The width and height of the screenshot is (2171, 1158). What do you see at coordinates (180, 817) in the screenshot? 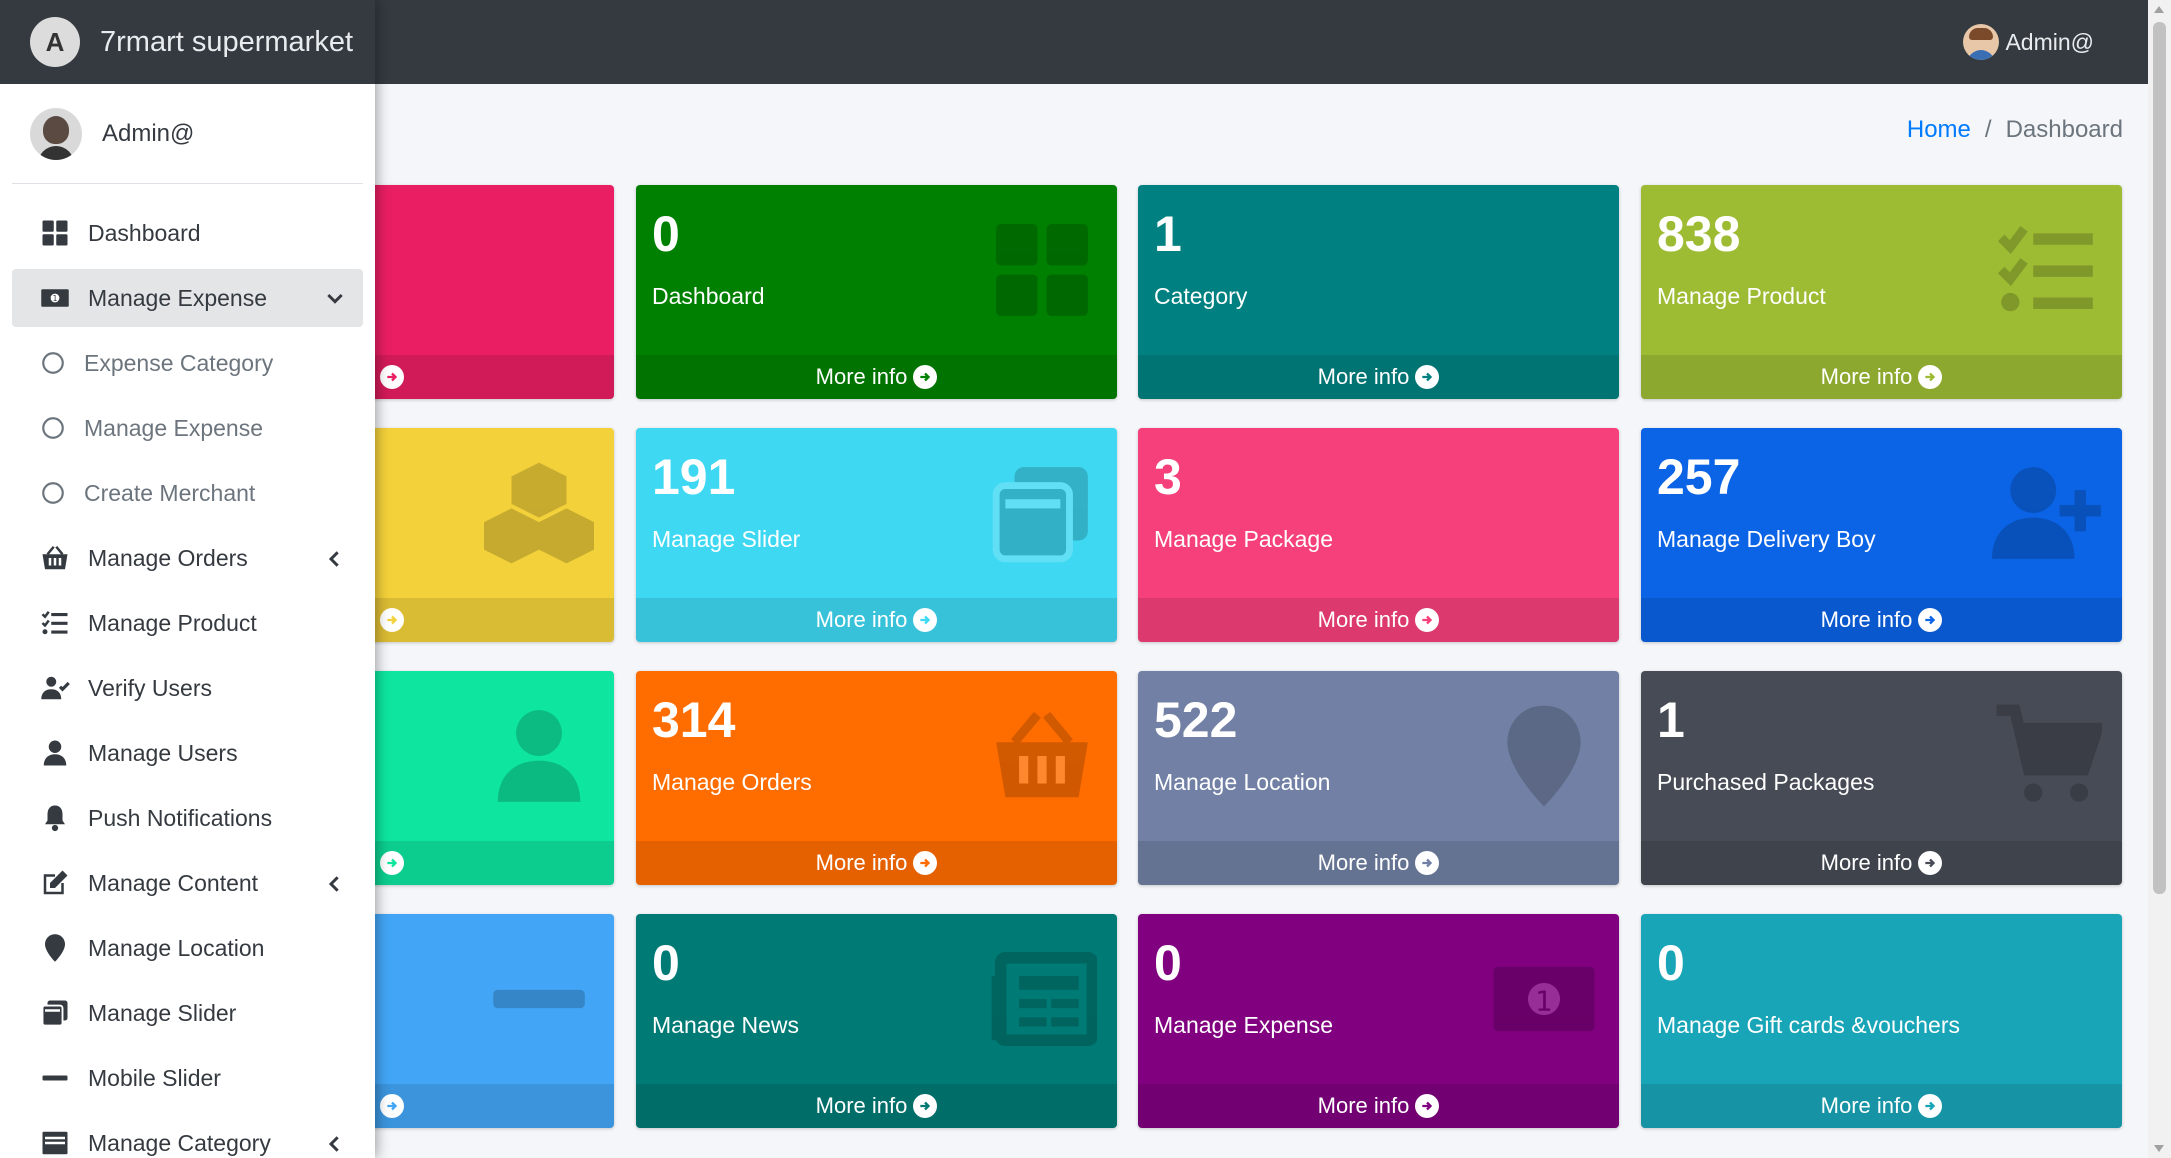
I see `sidebar-item-label: Push Notifications` at bounding box center [180, 817].